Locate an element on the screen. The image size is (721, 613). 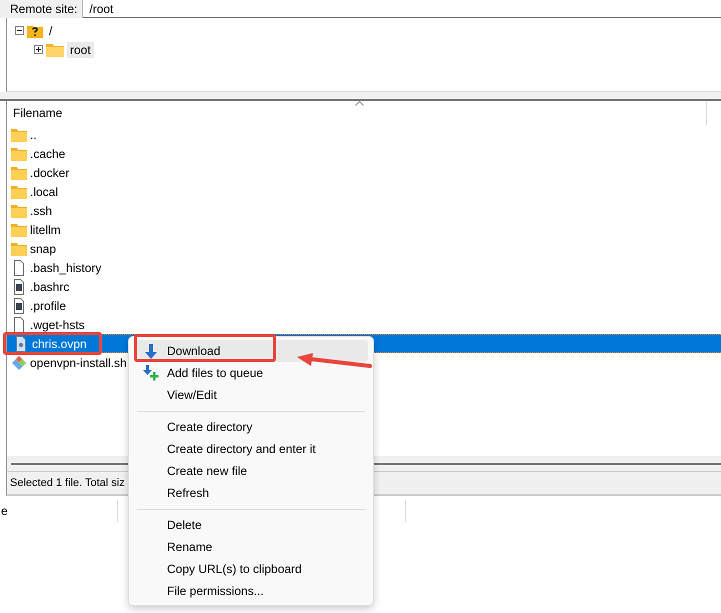
file-name: litellm is located at coordinates (45, 229).